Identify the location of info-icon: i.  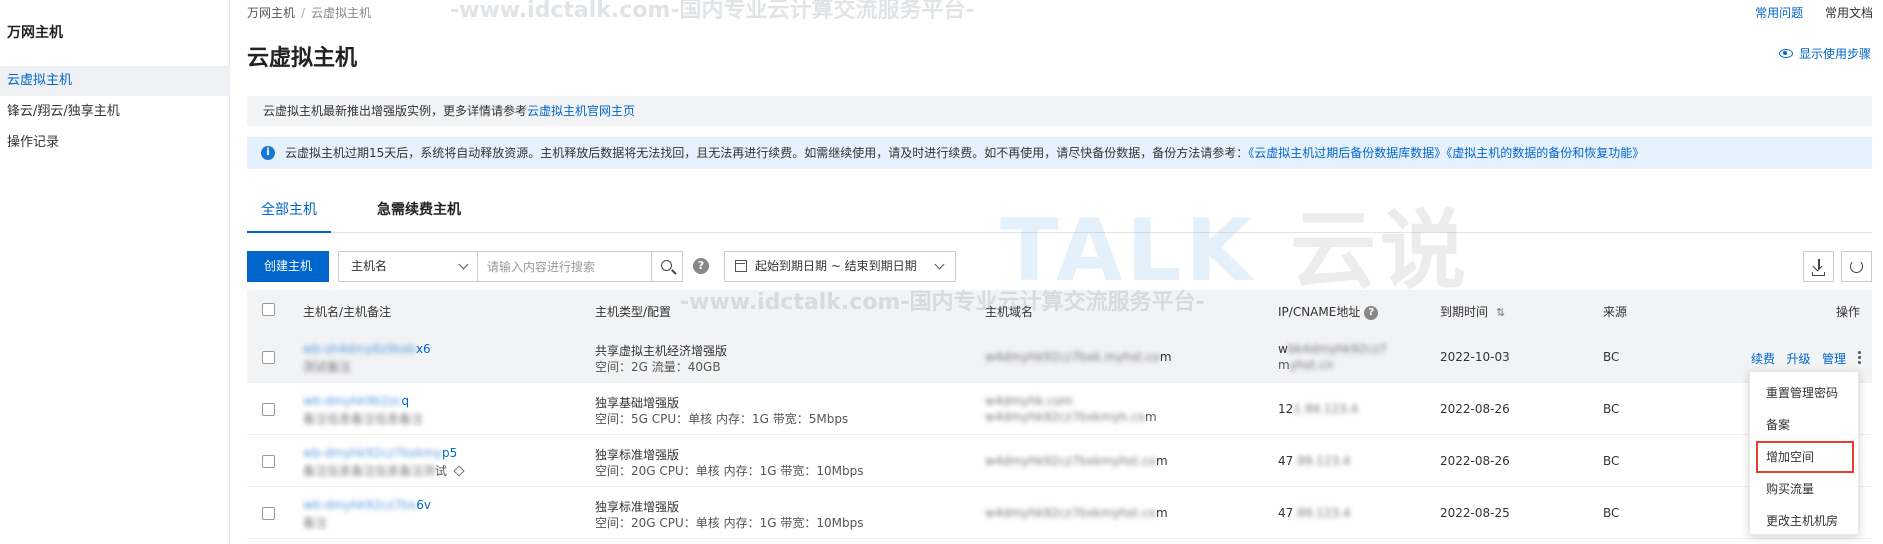
(268, 153).